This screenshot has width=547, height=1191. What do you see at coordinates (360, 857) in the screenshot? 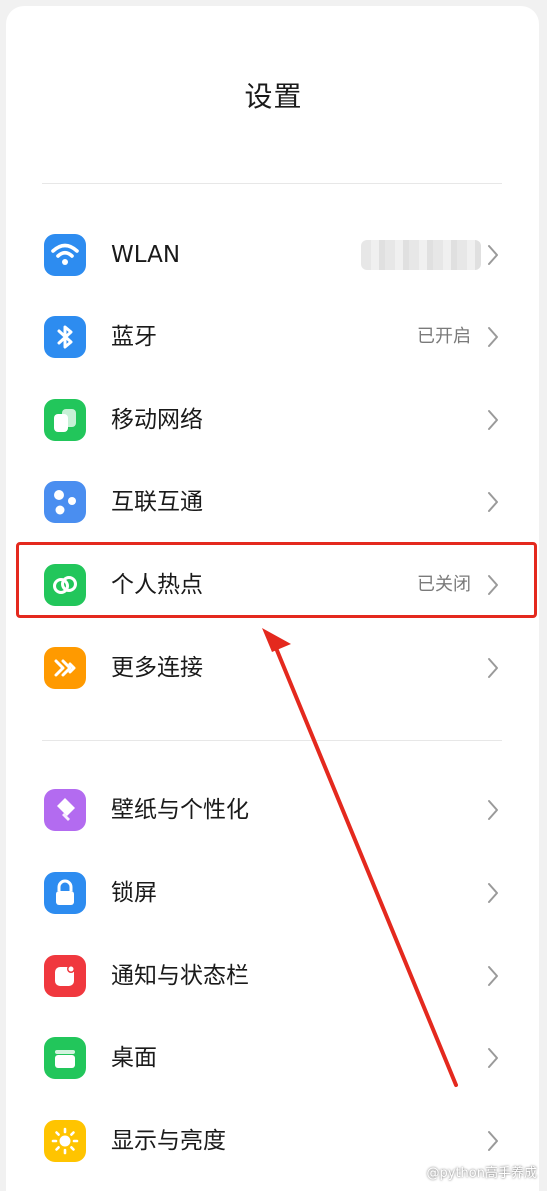
I see `annotation-arrow` at bounding box center [360, 857].